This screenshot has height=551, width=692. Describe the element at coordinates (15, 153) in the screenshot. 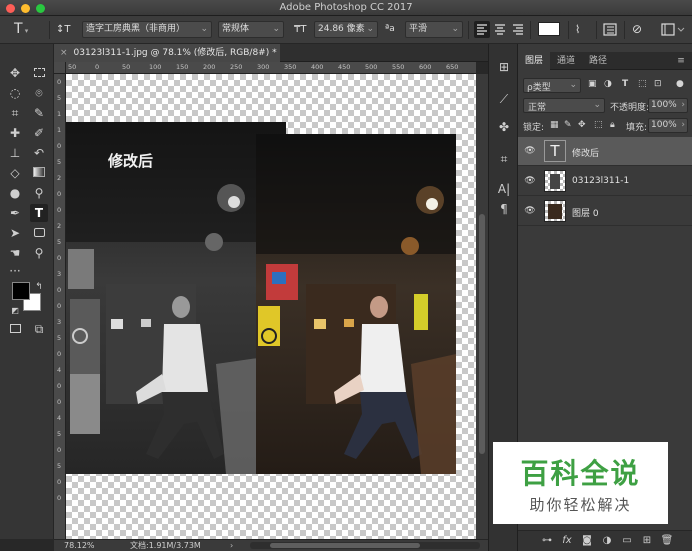

I see `clone-stamp-tool-icon: ⊥` at that location.